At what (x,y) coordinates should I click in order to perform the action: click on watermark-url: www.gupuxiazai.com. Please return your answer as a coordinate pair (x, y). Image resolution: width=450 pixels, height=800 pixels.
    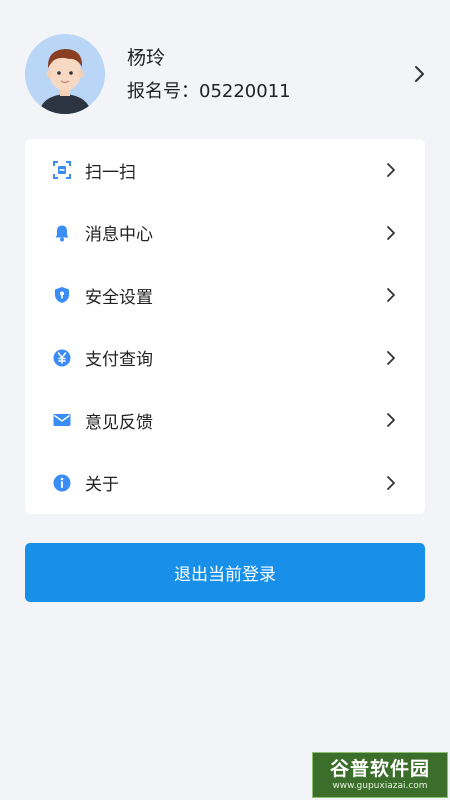
    Looking at the image, I should click on (380, 786).